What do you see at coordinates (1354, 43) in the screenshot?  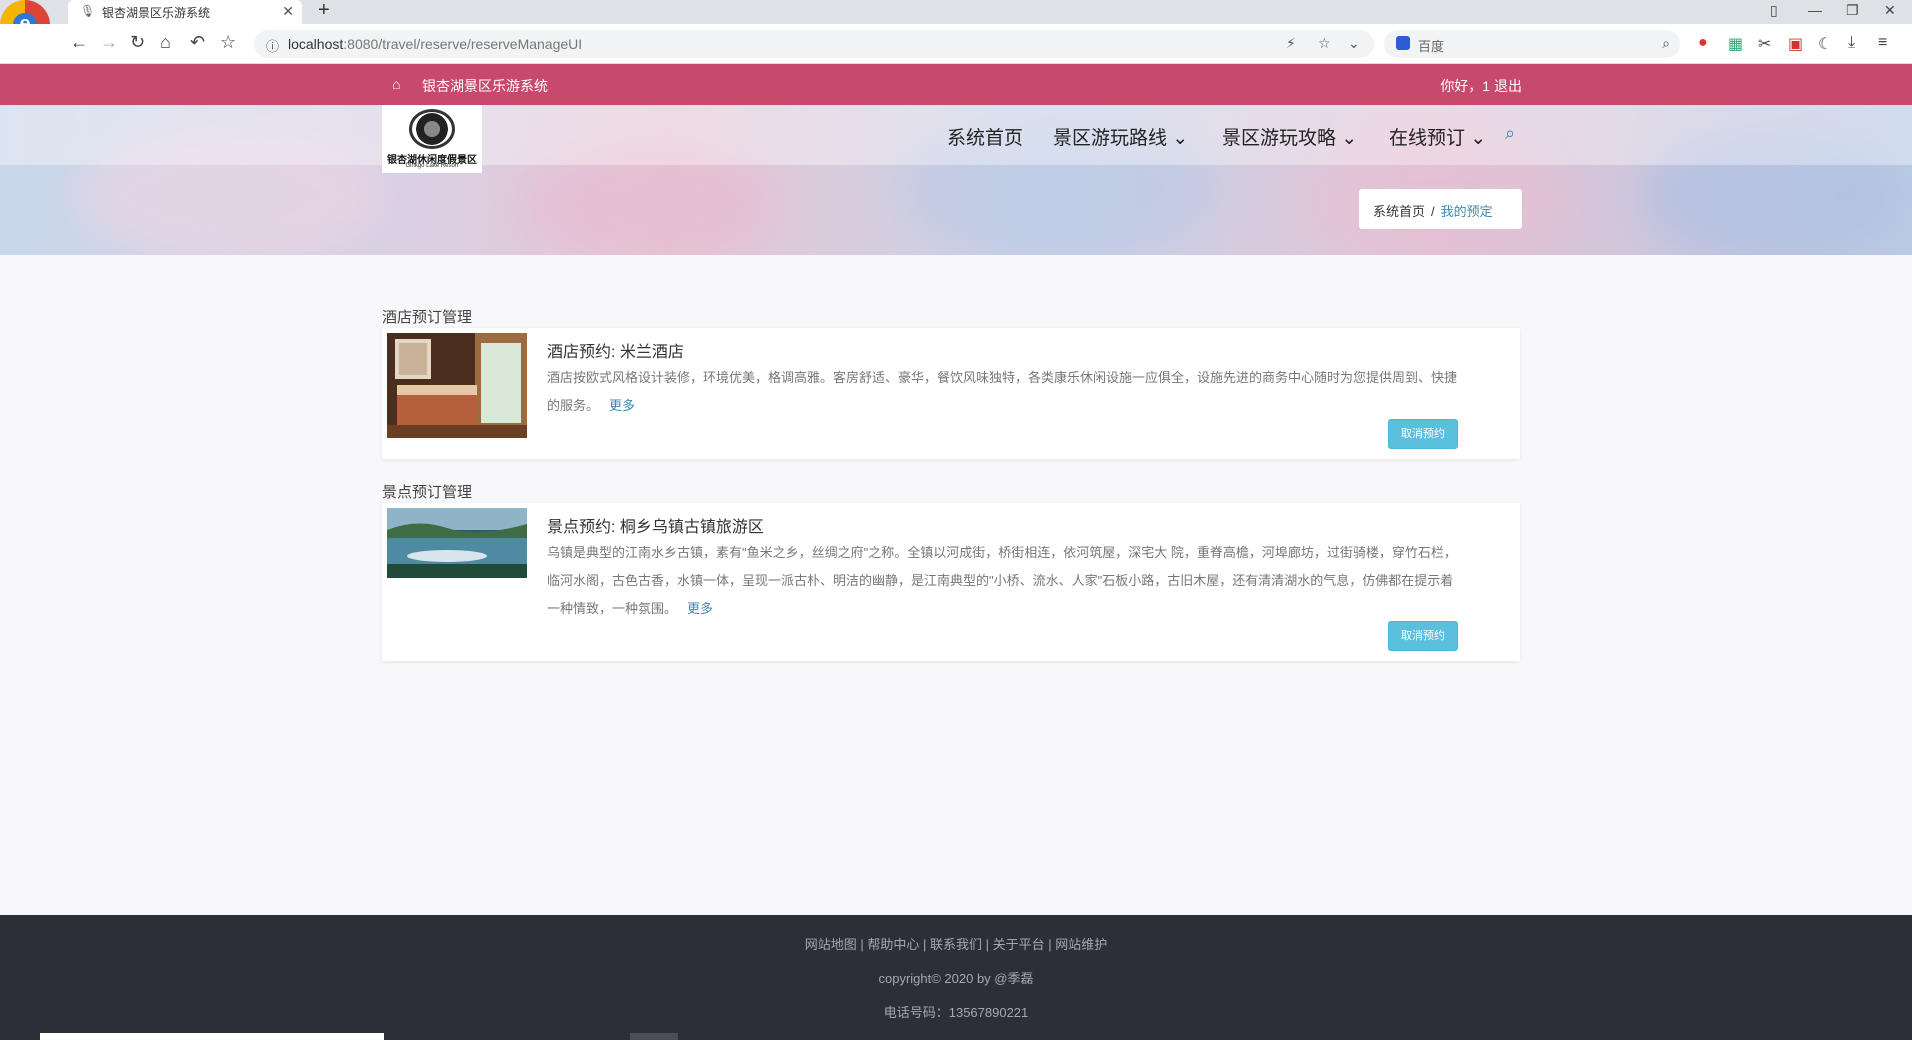 I see `chevron-down-icon: ⌄` at bounding box center [1354, 43].